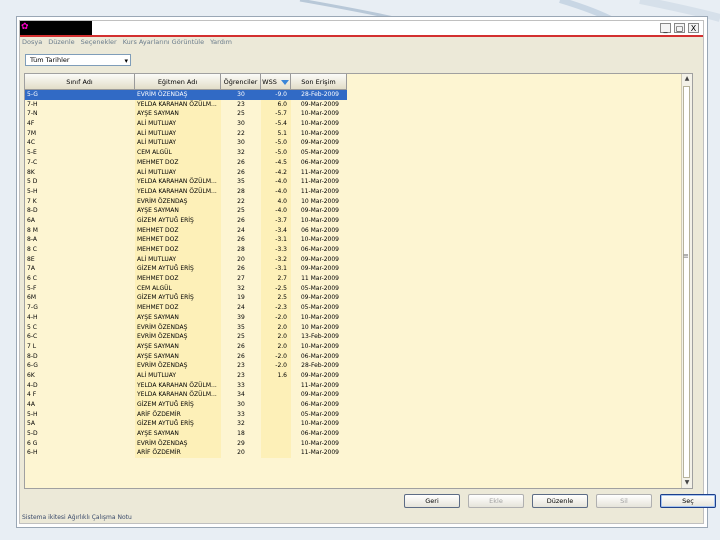  What do you see at coordinates (241, 337) in the screenshot?
I see `students-cell: 25` at bounding box center [241, 337].